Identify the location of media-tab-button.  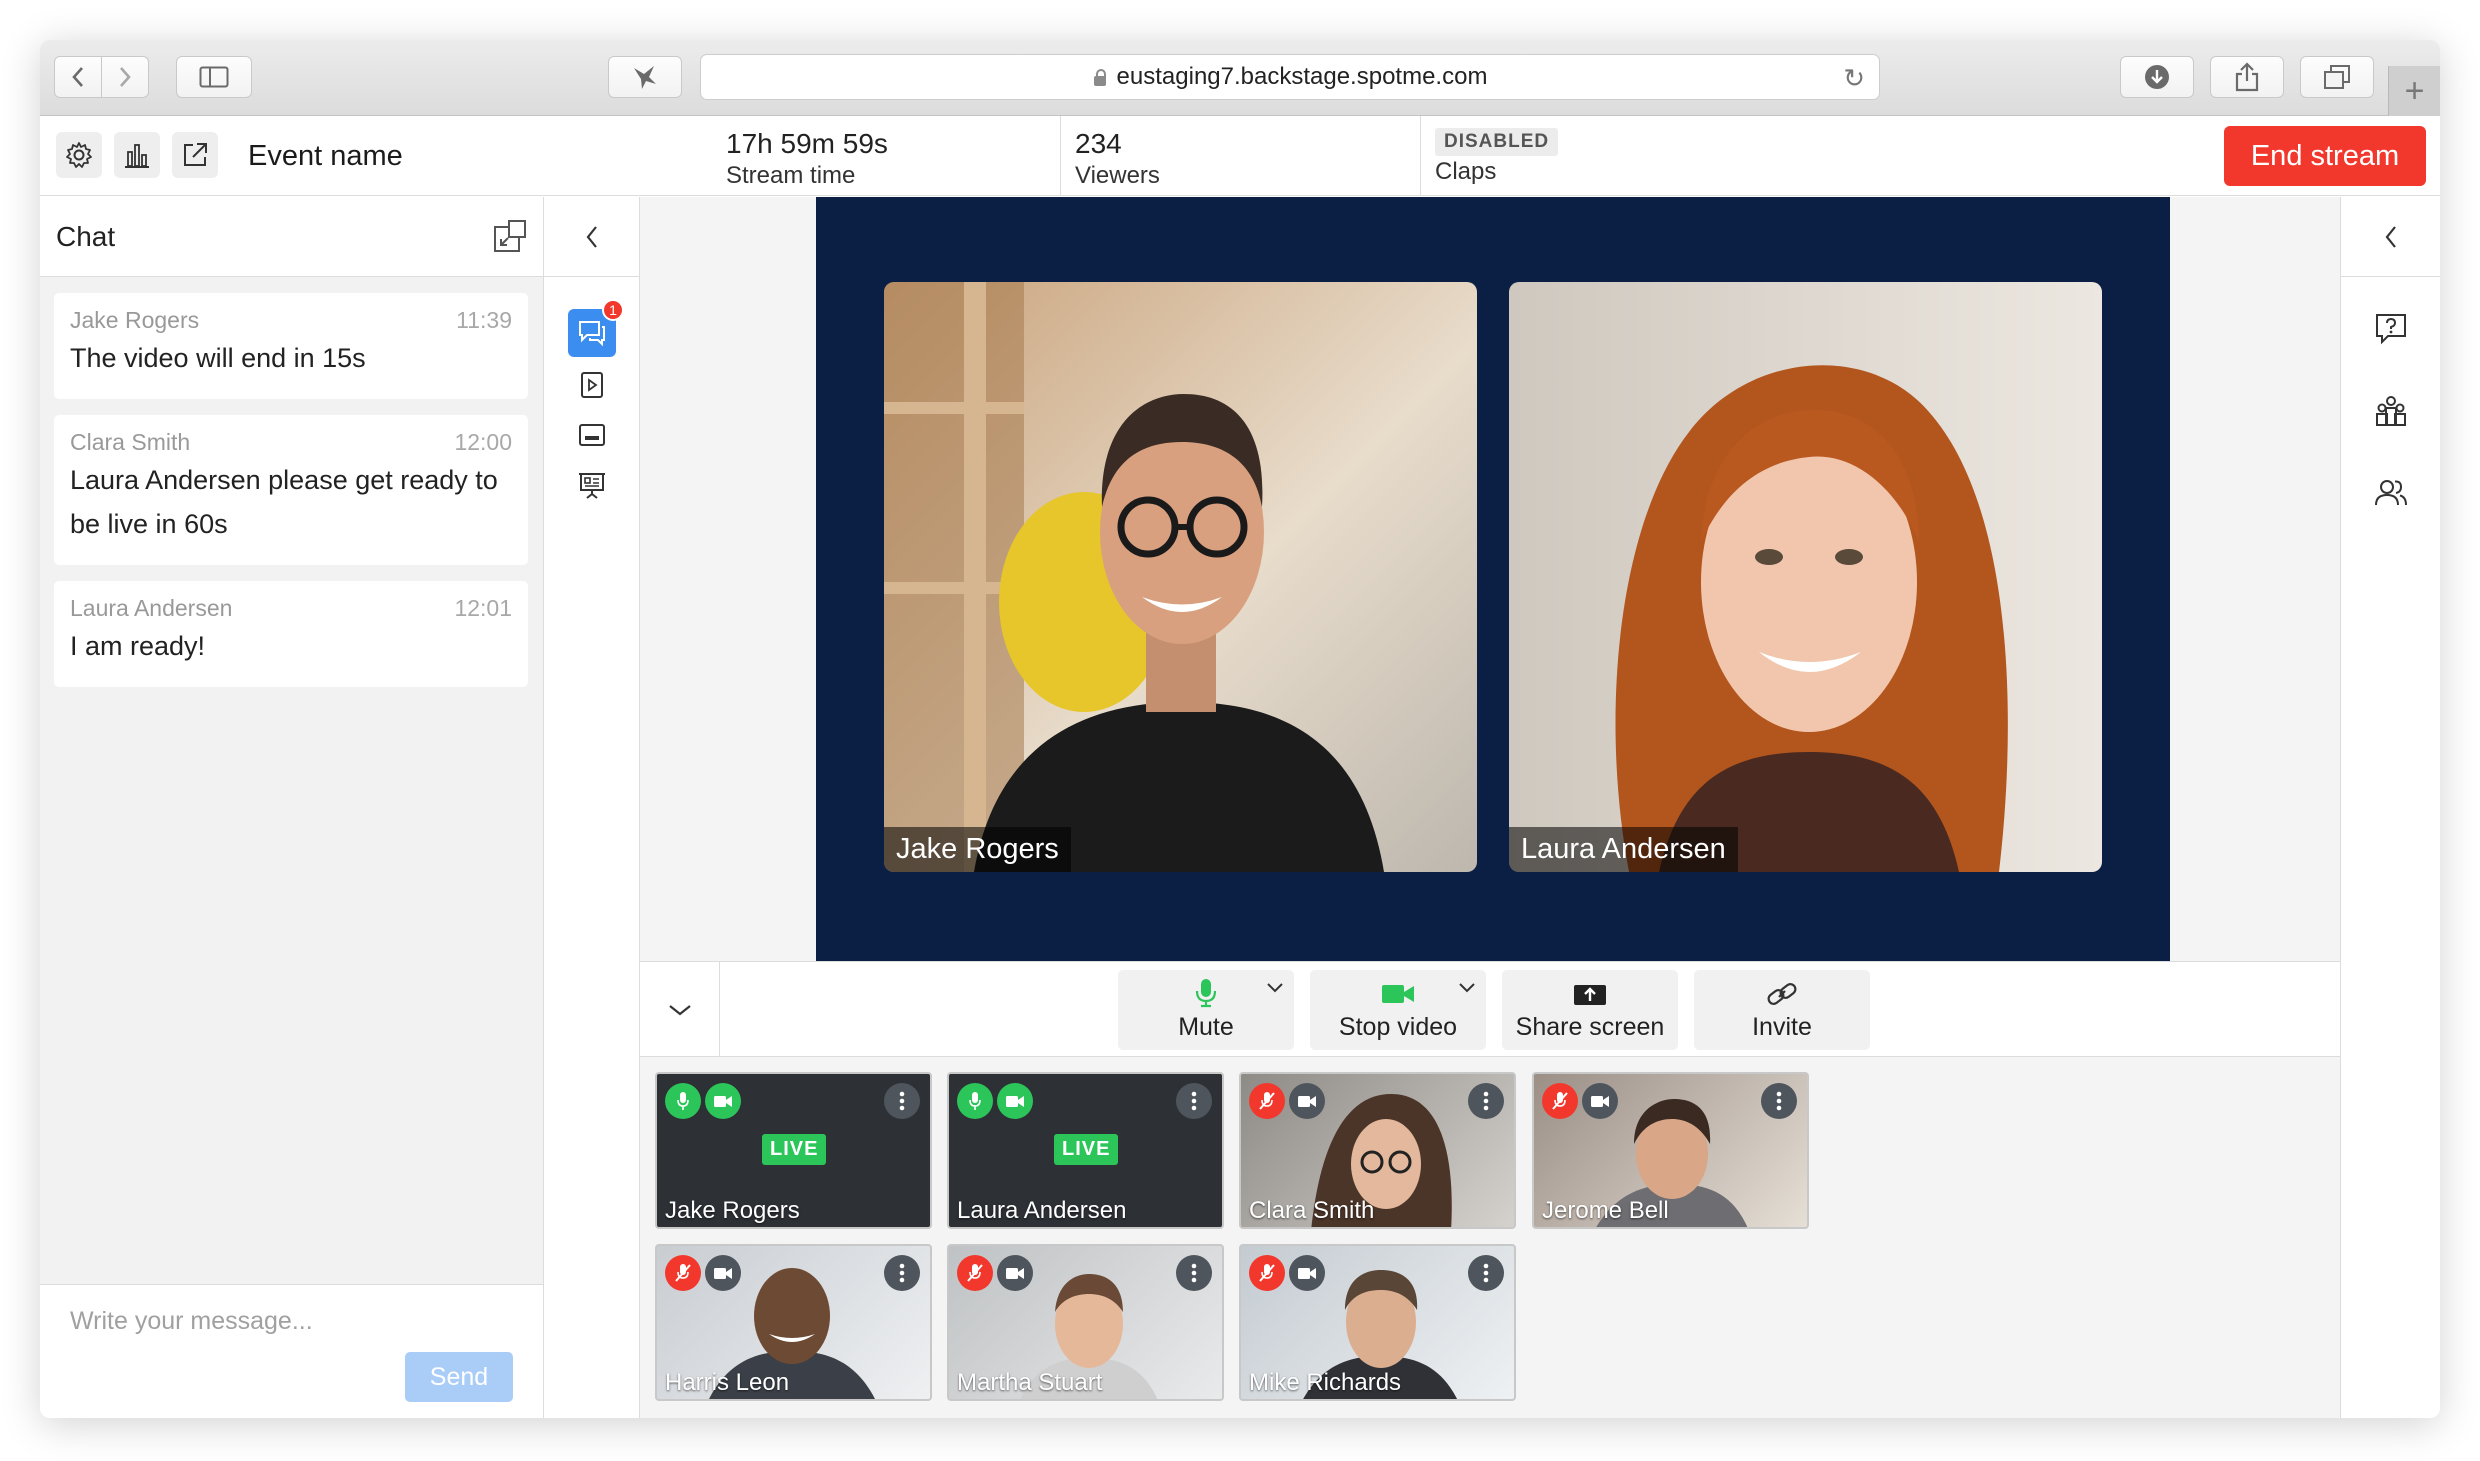
(592, 385).